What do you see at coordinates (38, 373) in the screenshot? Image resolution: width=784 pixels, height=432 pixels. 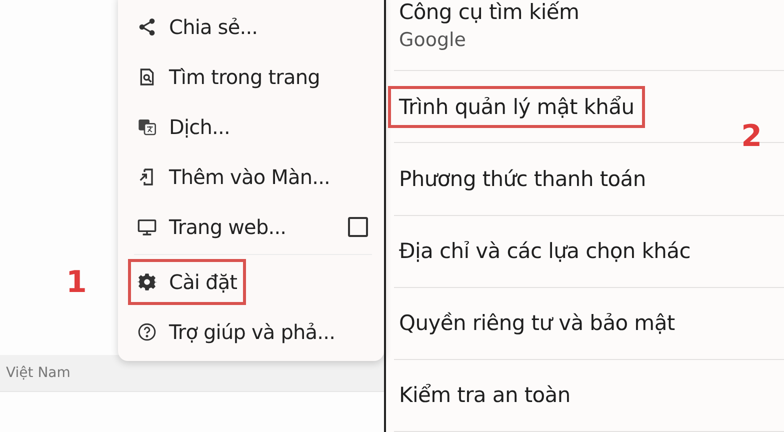 I see `location-text: Việt Nam` at bounding box center [38, 373].